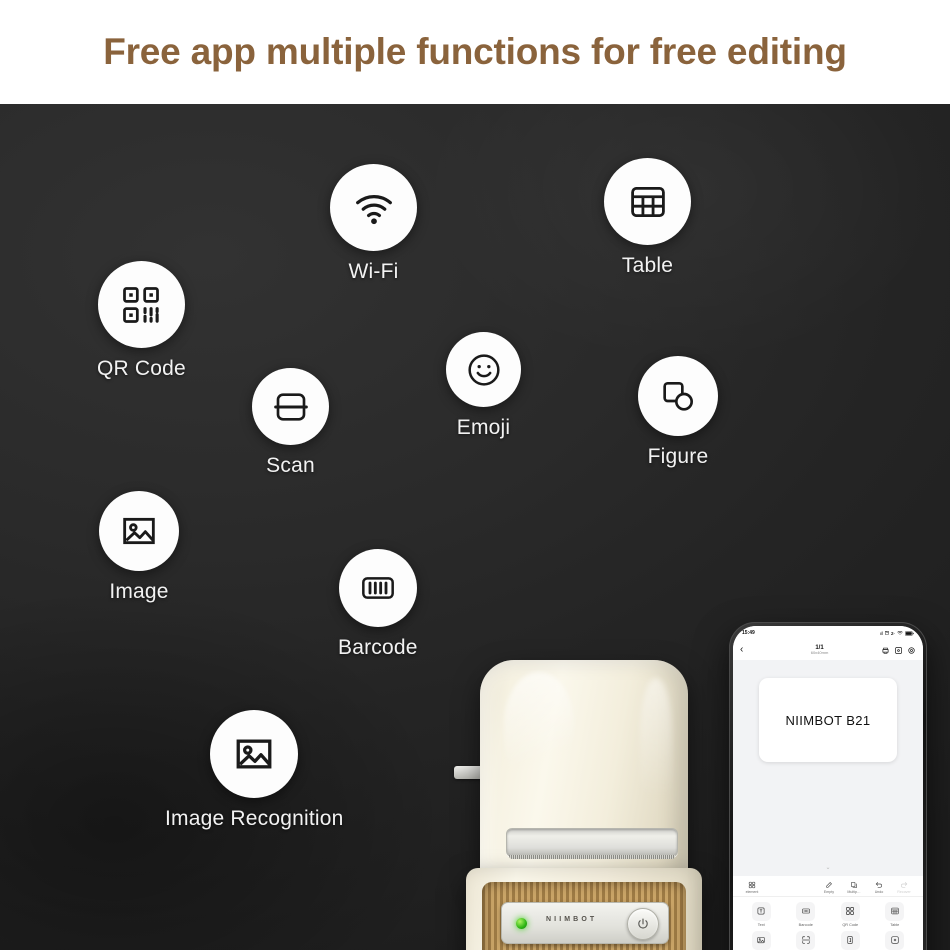 The image size is (950, 950). I want to click on tool-label: Barcode, so click(805, 924).